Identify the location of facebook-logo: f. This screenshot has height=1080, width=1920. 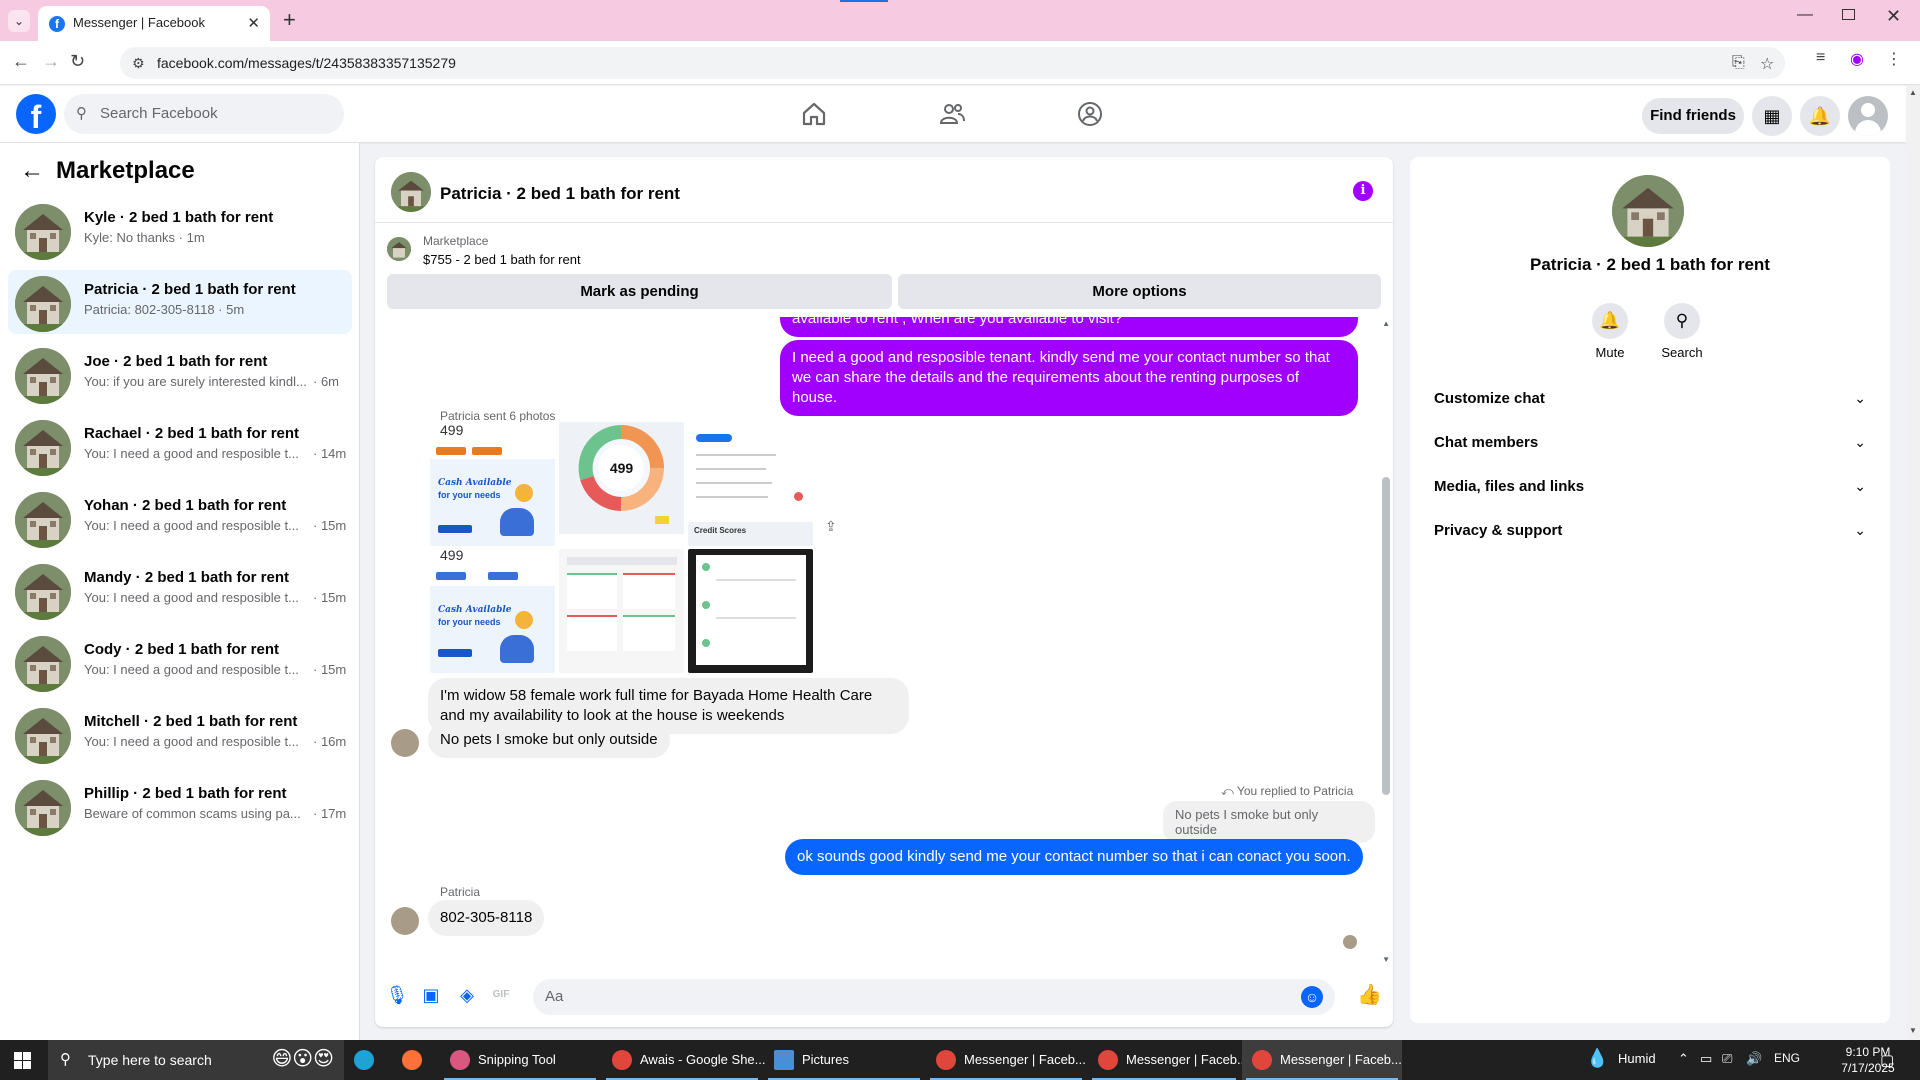
(36, 114).